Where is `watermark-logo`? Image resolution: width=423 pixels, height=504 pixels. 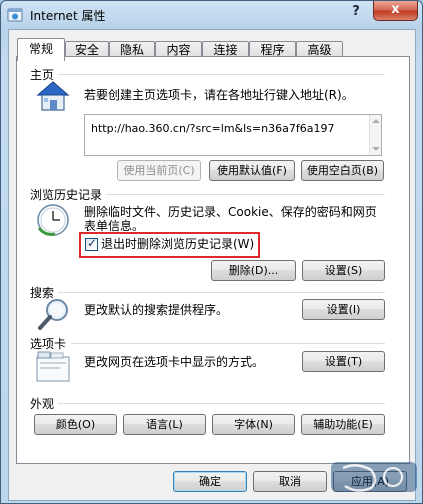
watermark-logo is located at coordinates (374, 477).